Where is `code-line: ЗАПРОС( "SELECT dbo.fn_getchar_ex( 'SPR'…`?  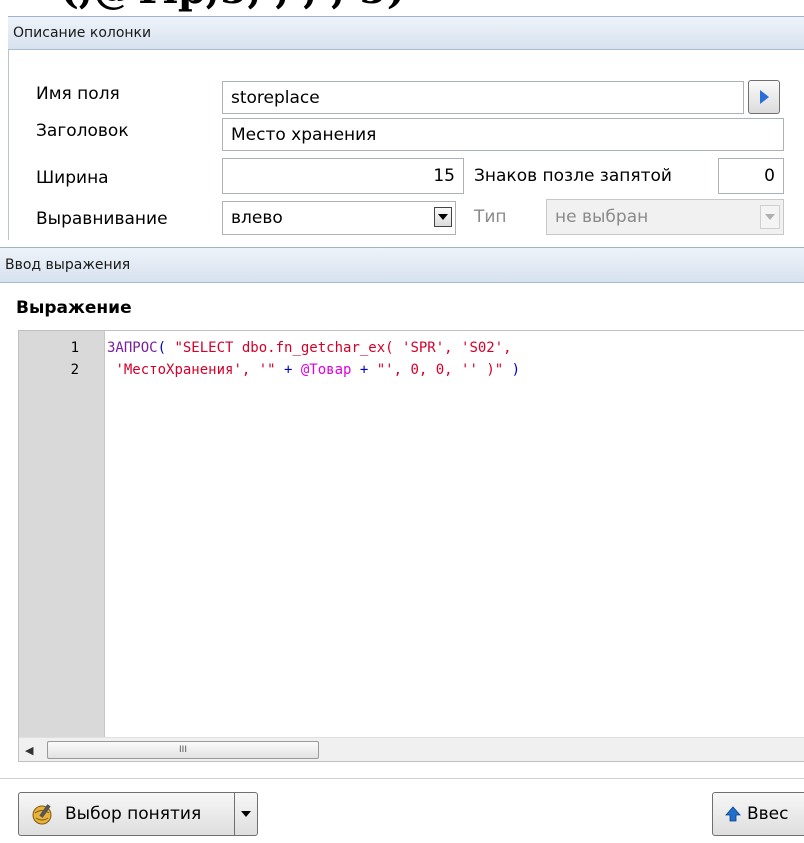 code-line: ЗАПРОС( "SELECT dbo.fn_getchar_ex( 'SPR'… is located at coordinates (309, 348).